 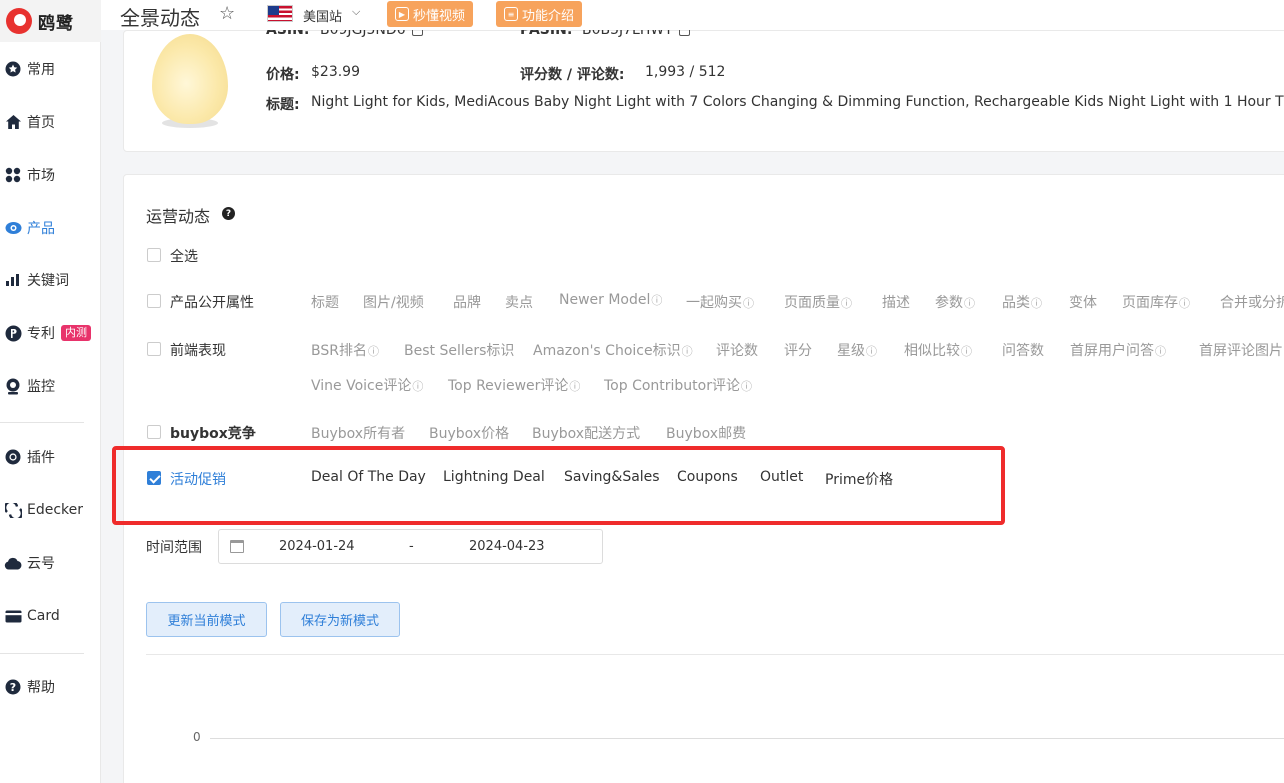 I want to click on sidebar-item-market: 市场, so click(x=50, y=175).